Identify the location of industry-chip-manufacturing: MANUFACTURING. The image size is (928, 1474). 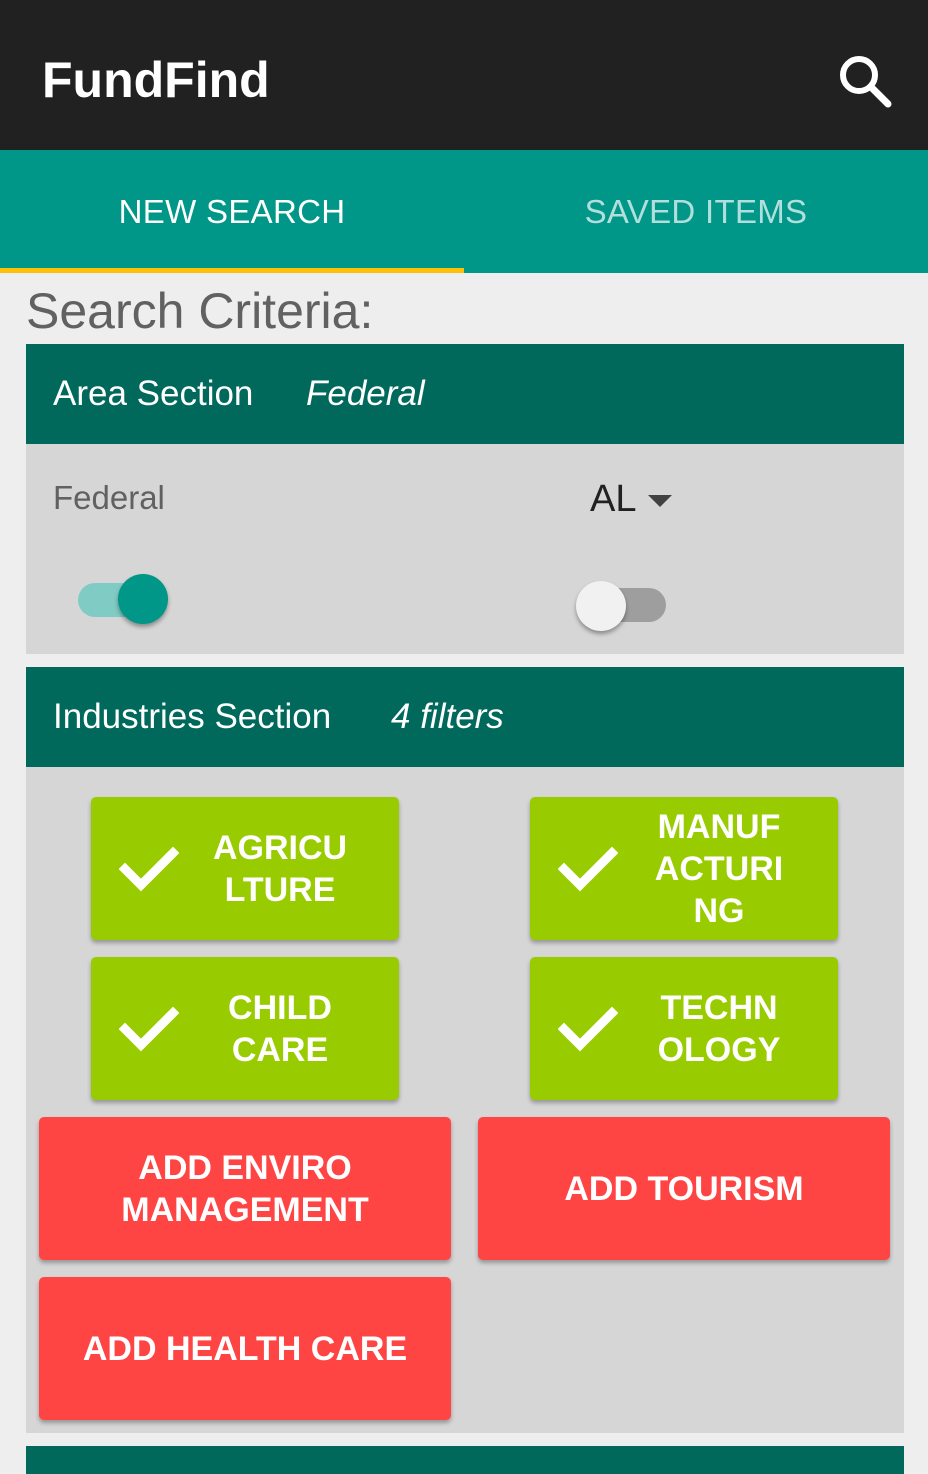
(684, 868).